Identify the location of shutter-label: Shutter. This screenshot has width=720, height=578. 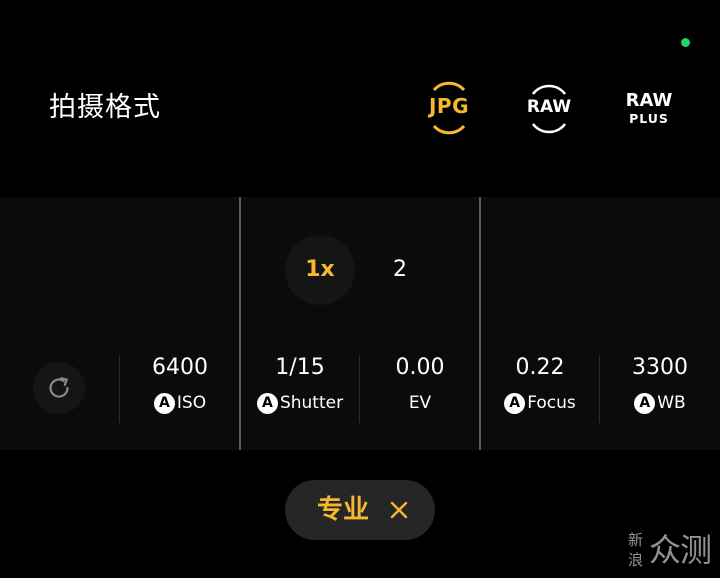
(311, 403).